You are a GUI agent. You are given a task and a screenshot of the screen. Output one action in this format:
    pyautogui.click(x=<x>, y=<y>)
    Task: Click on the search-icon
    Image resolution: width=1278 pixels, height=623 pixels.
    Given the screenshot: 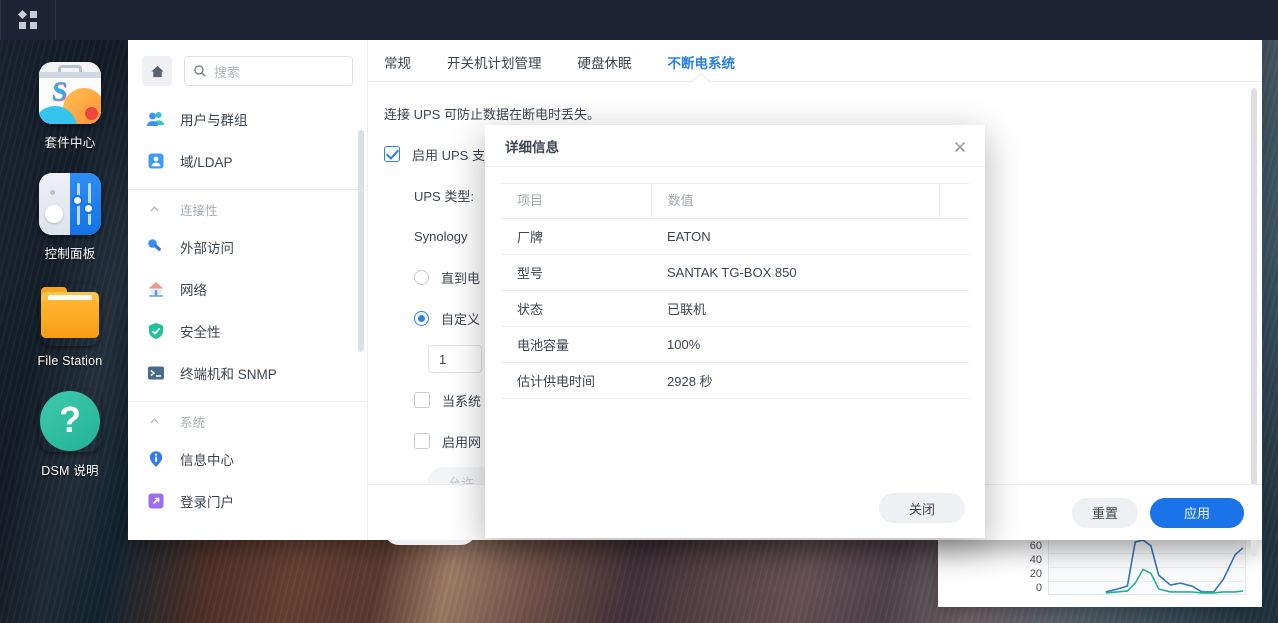 What is the action you would take?
    pyautogui.click(x=200, y=71)
    